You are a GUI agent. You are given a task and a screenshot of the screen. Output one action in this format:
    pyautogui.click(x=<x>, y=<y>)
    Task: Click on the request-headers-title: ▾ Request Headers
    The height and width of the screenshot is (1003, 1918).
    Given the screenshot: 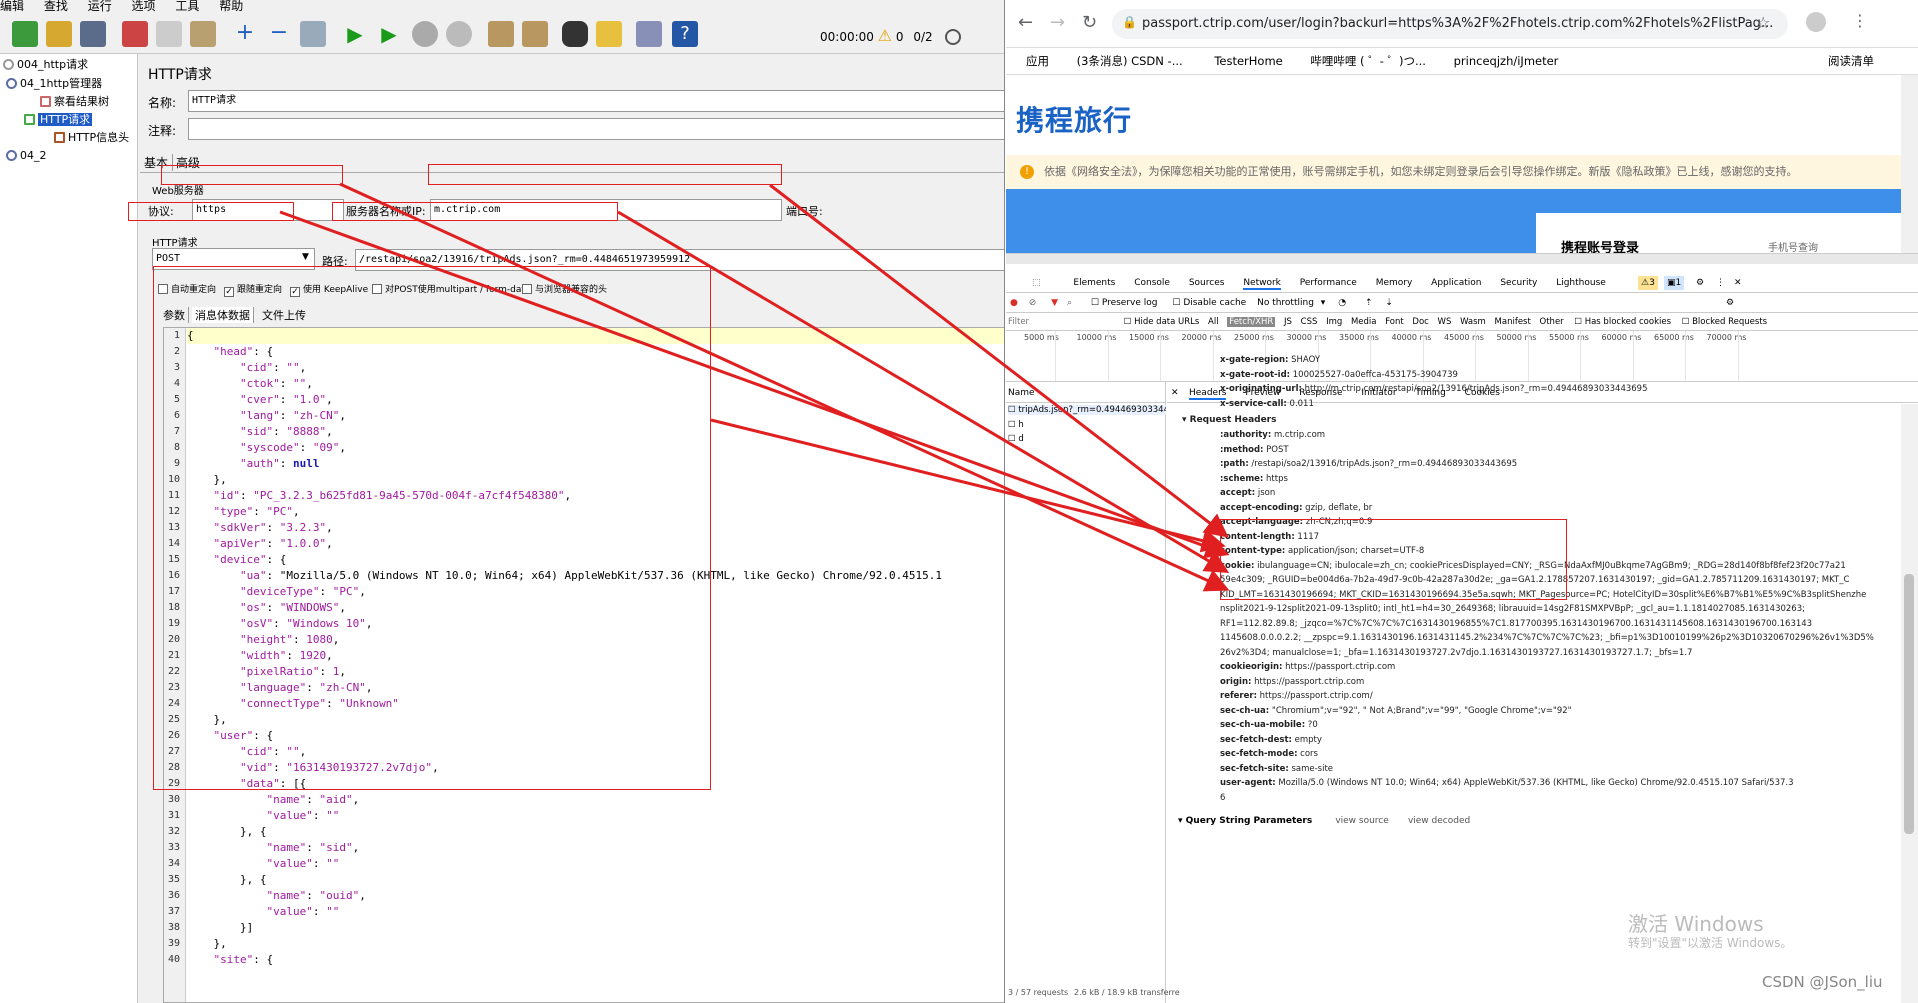 What is the action you would take?
    pyautogui.click(x=1229, y=420)
    